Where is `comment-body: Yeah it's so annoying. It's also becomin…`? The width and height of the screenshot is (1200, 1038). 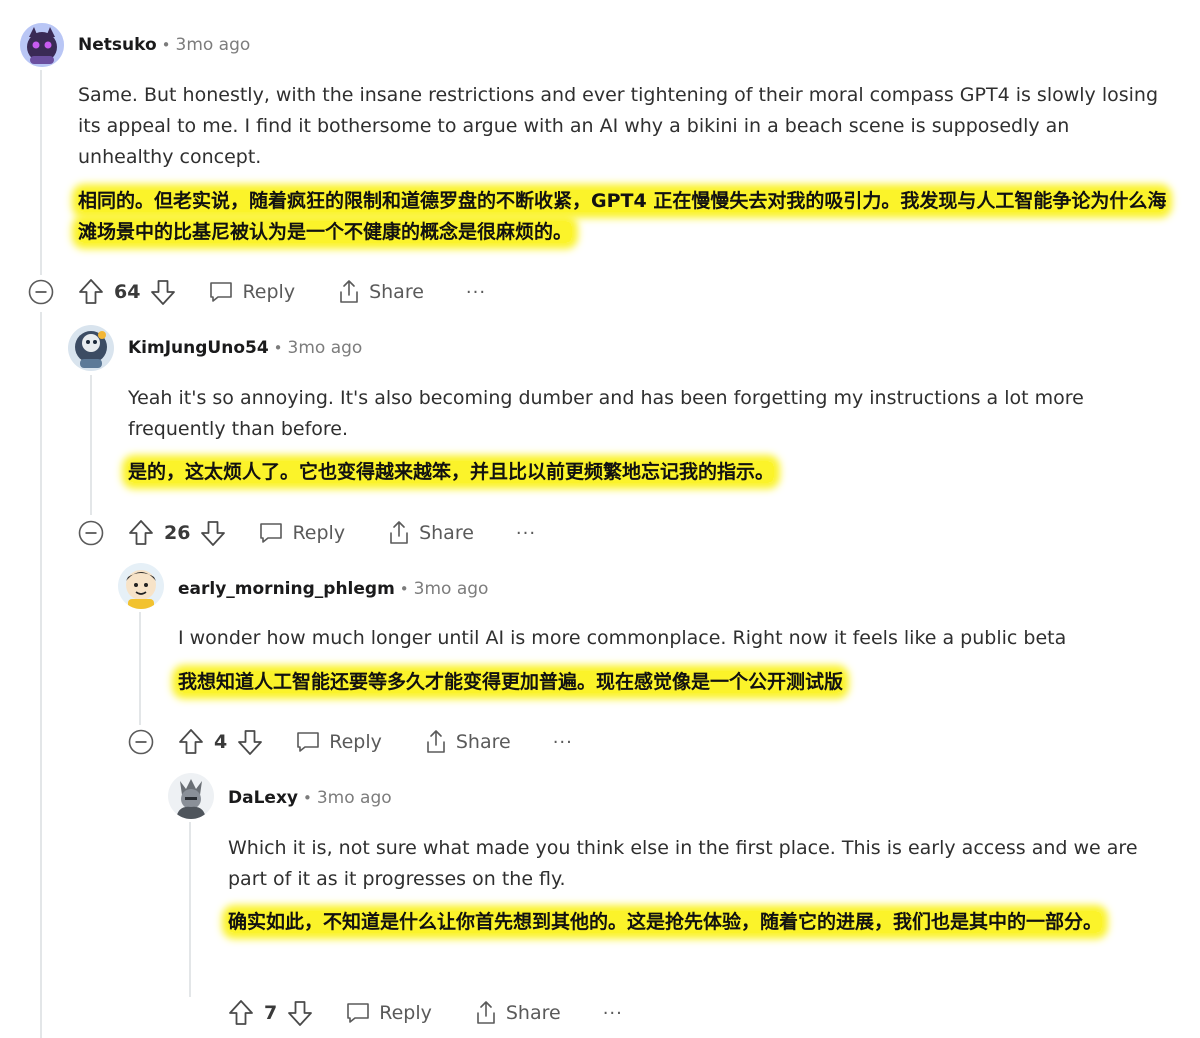
comment-body: Yeah it's so annoying. It's also becomin… is located at coordinates (606, 413).